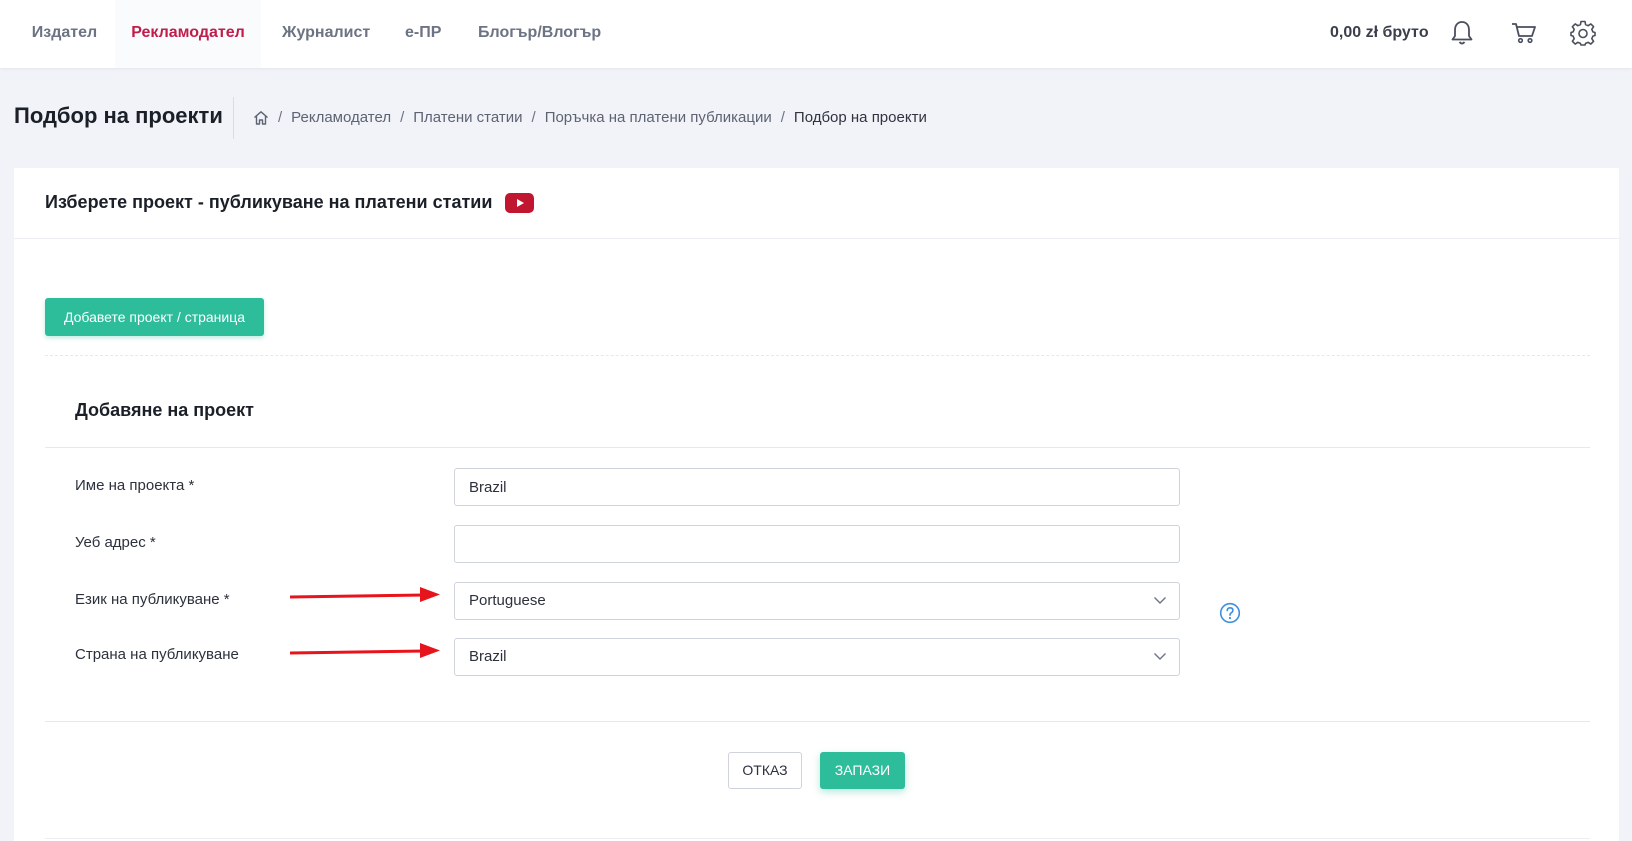 This screenshot has width=1632, height=841. What do you see at coordinates (765, 770) in the screenshot?
I see `cancel-button: ОТКАЗ` at bounding box center [765, 770].